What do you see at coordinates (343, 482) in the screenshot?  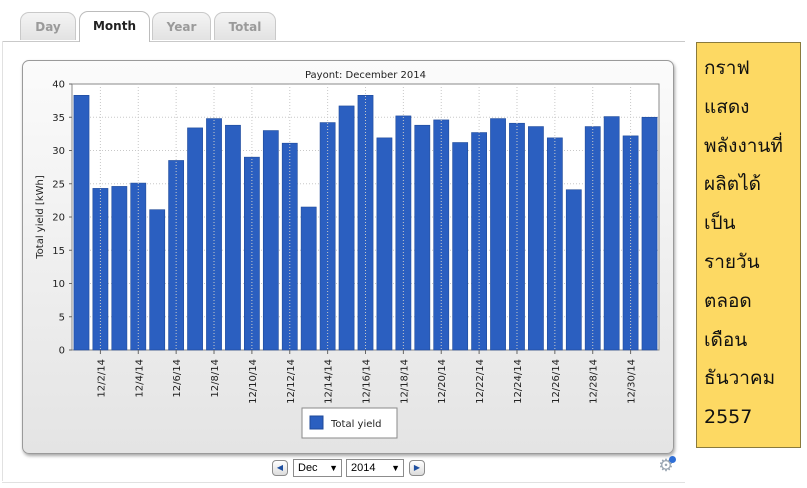 I see `panel-bottom-border` at bounding box center [343, 482].